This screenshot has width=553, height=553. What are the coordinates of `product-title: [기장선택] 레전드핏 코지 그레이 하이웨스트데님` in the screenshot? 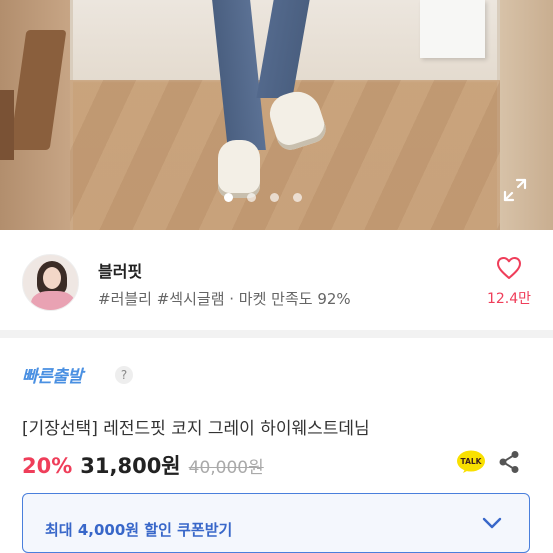 It's located at (196, 429).